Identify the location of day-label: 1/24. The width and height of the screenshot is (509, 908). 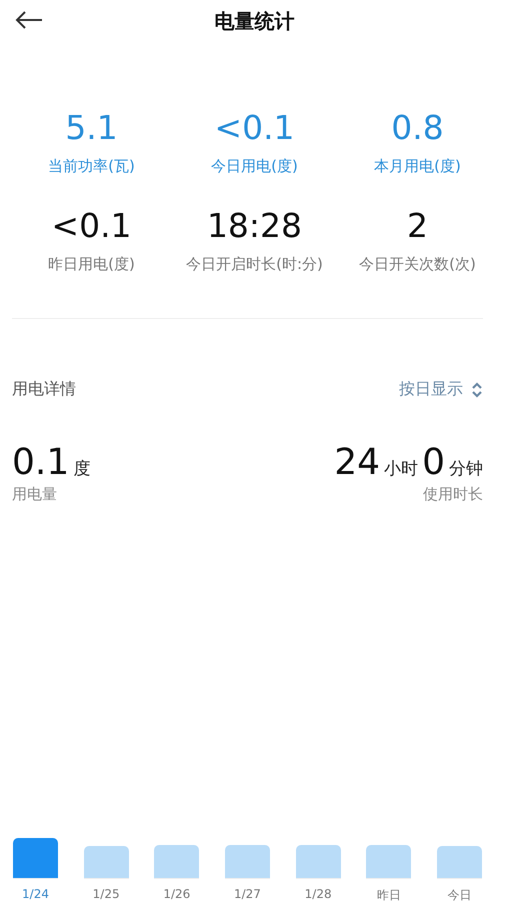
(35, 894).